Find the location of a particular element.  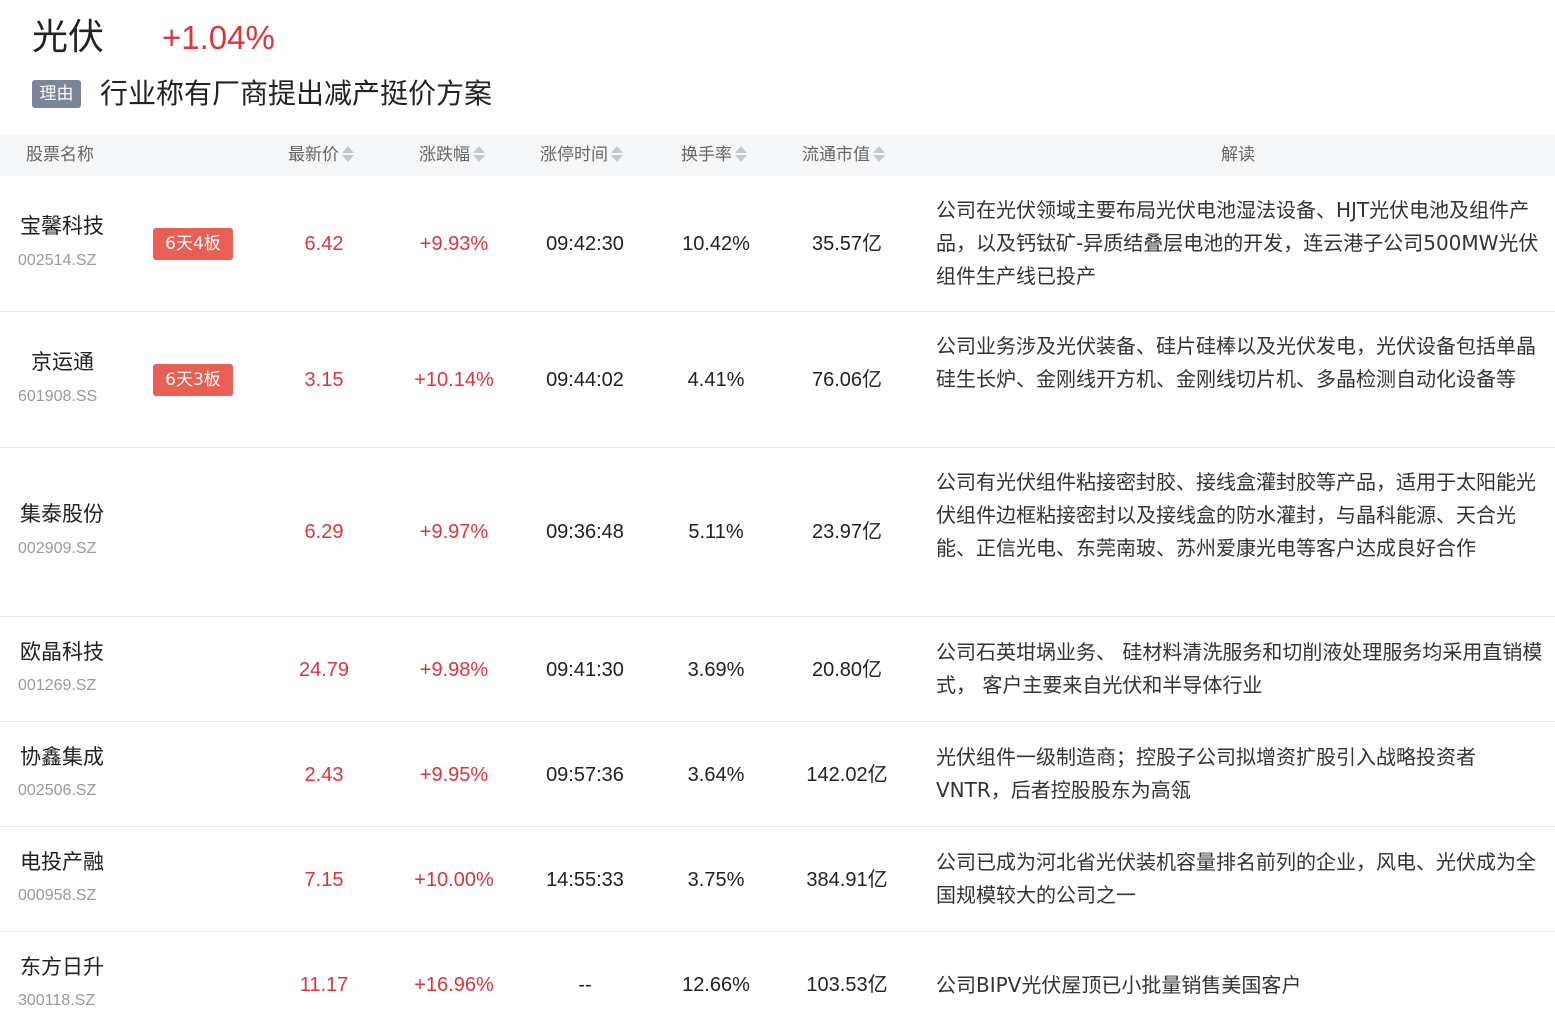

header-limit-time: 涨停时间 is located at coordinates (581, 155).